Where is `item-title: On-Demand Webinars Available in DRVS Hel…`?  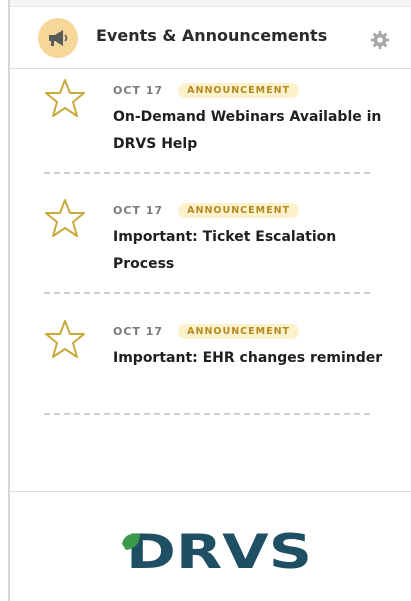 item-title: On-Demand Webinars Available in DRVS Hel… is located at coordinates (248, 131).